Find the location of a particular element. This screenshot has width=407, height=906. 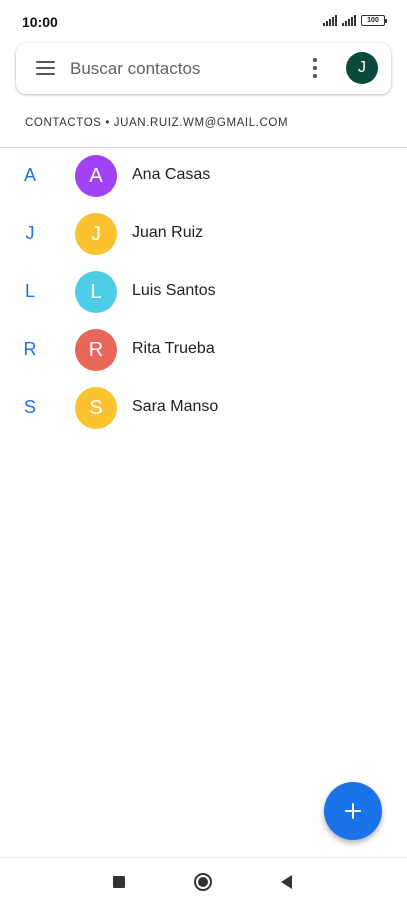

back-icon is located at coordinates (286, 882).